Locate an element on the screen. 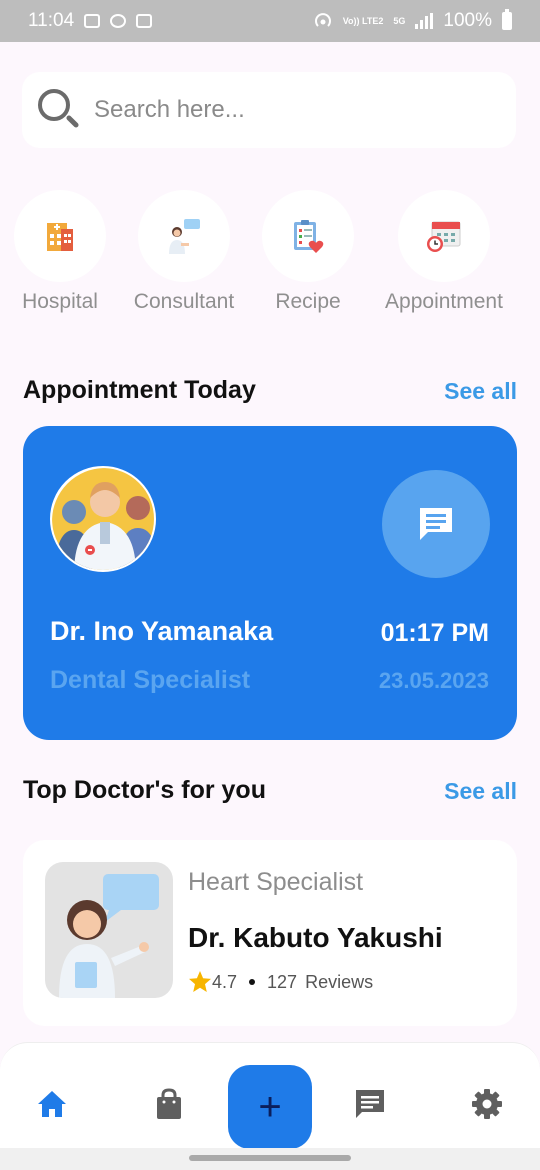 This screenshot has width=540, height=1170. chat-button is located at coordinates (436, 524).